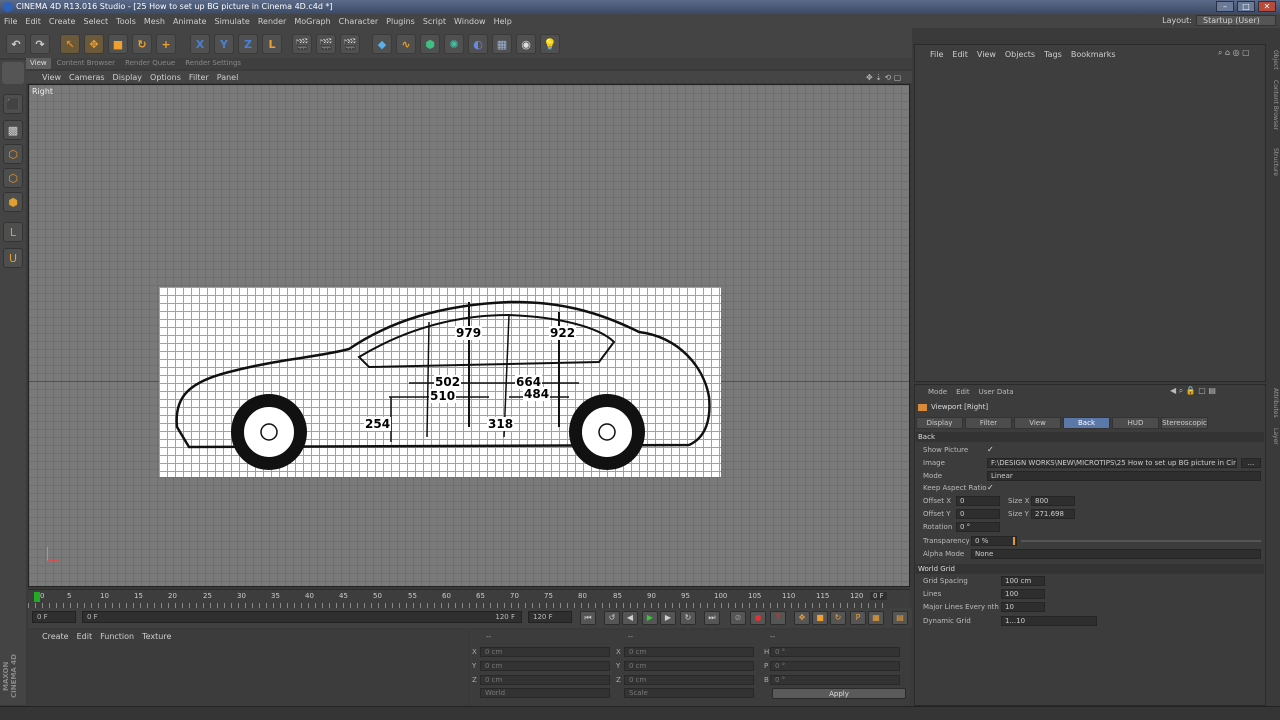 This screenshot has height=720, width=1280. I want to click on alpha-mode-dropdown: None, so click(1116, 554).